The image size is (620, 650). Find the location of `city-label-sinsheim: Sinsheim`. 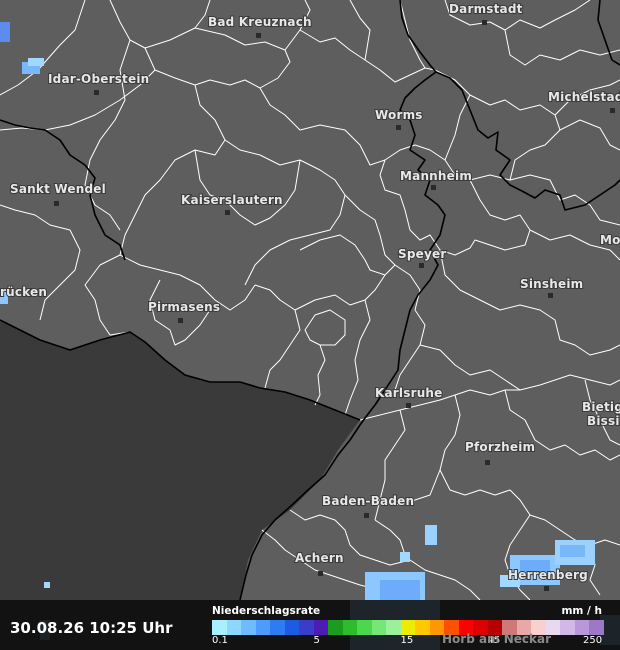

city-label-sinsheim: Sinsheim is located at coordinates (551, 284).